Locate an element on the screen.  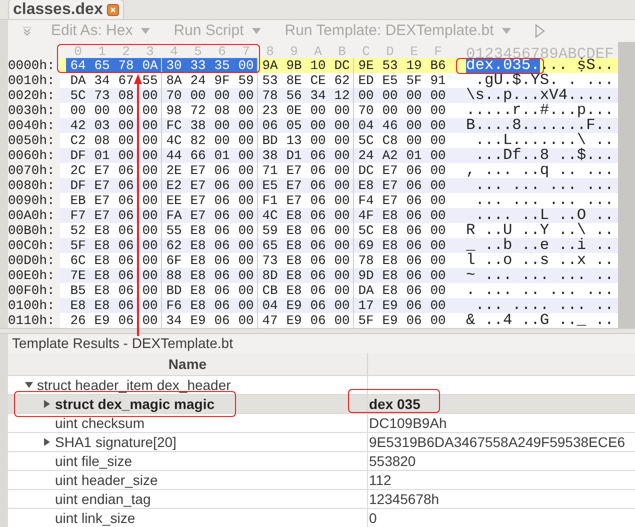
hex-byte: 5C is located at coordinates (366, 230).